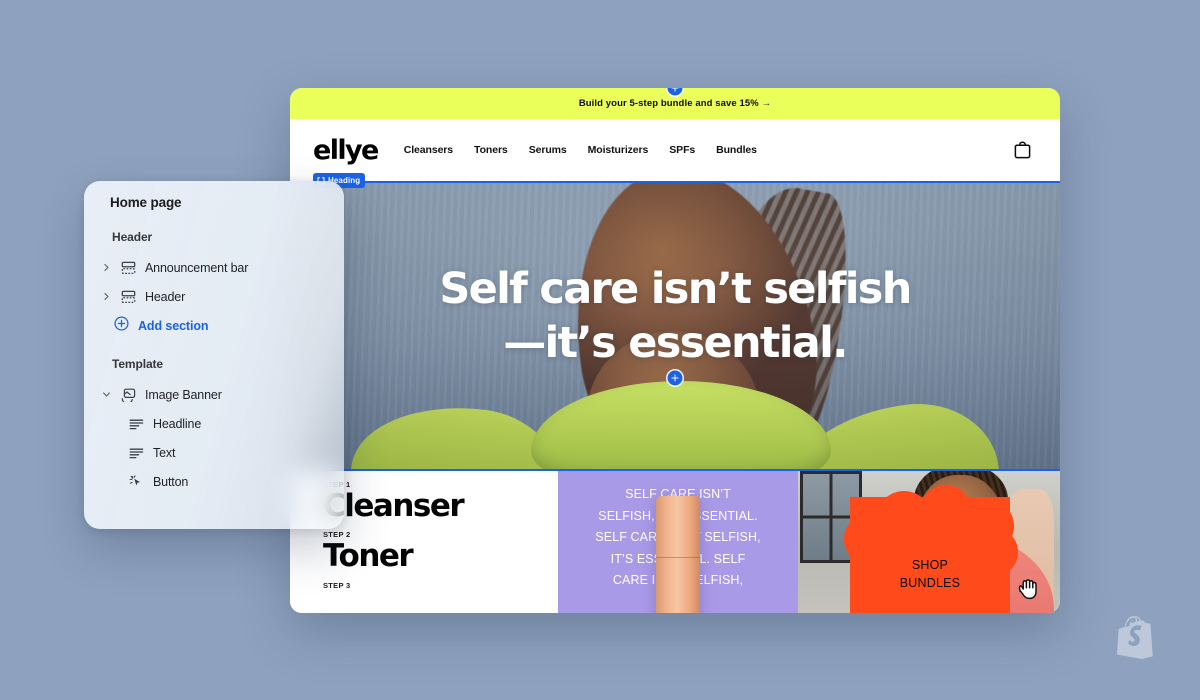  What do you see at coordinates (675, 342) in the screenshot?
I see `hero-headline-line-2: —it’s essential.` at bounding box center [675, 342].